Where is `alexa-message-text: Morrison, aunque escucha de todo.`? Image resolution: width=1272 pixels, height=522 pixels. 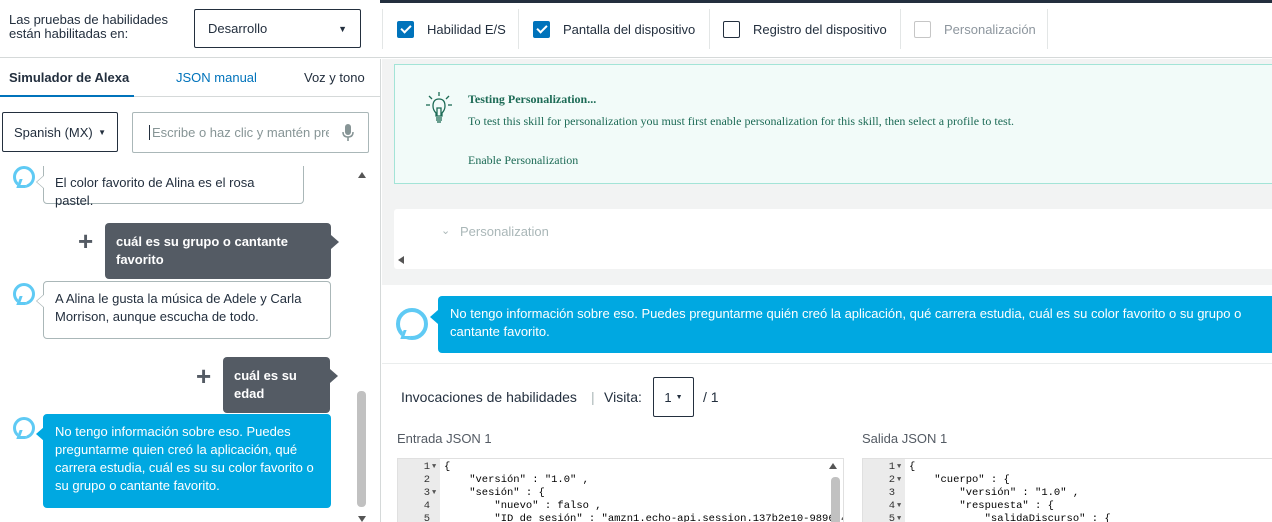
alexa-message-text: Morrison, aunque escucha de todo. is located at coordinates (157, 316).